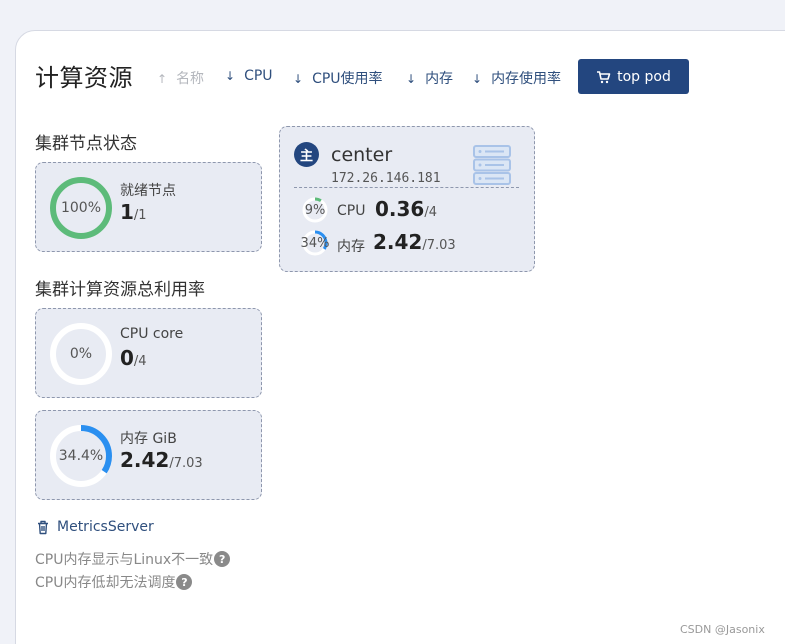 Image resolution: width=785 pixels, height=644 pixels. I want to click on node-cpu-used: 0.36, so click(400, 209).